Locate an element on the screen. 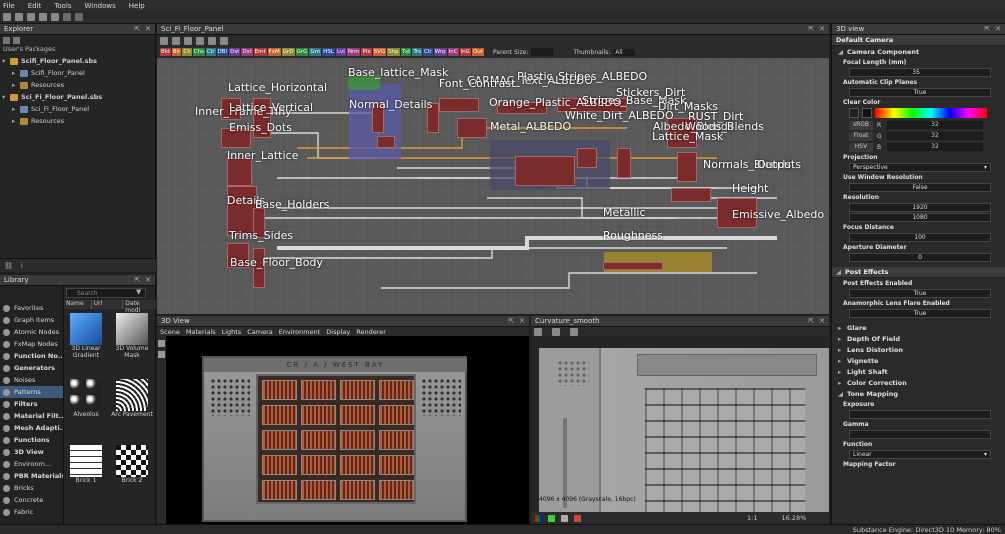 The width and height of the screenshot is (1005, 534). menu-help: Help is located at coordinates (137, 6).